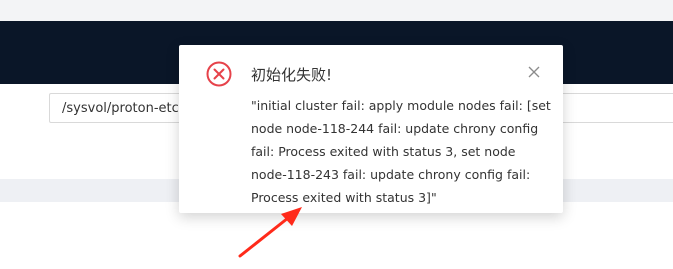 This screenshot has height=269, width=673. I want to click on red-arrow-icon, so click(270, 232).